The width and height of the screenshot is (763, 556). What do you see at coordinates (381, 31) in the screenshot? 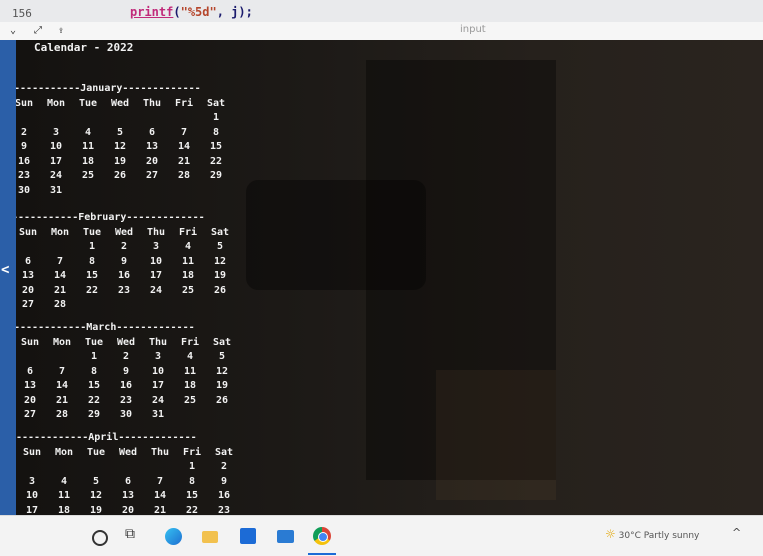
I see `input-panel-header: ⌄ ⤢ ⇪ input` at bounding box center [381, 31].